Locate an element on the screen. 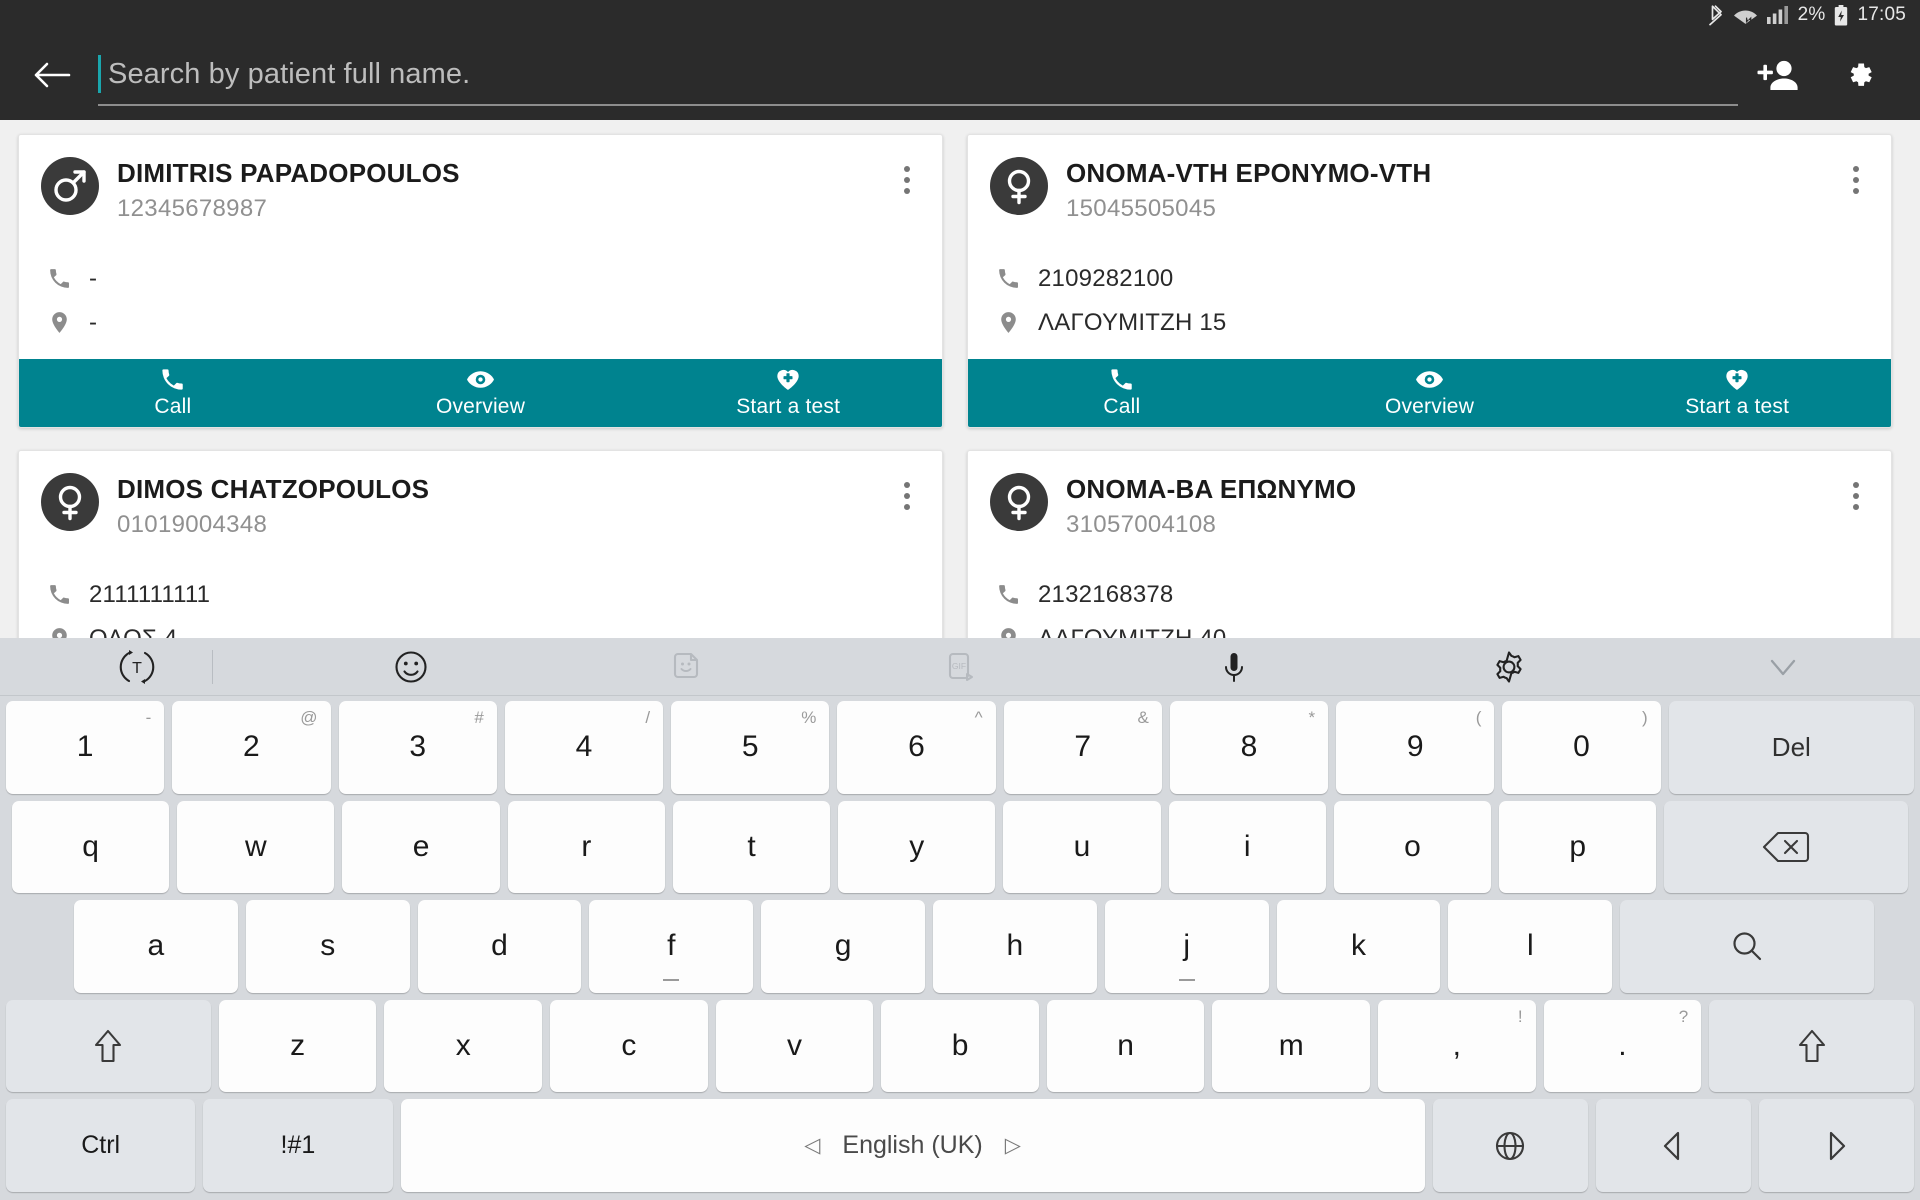 The image size is (1920, 1200). key-t: t is located at coordinates (751, 847).